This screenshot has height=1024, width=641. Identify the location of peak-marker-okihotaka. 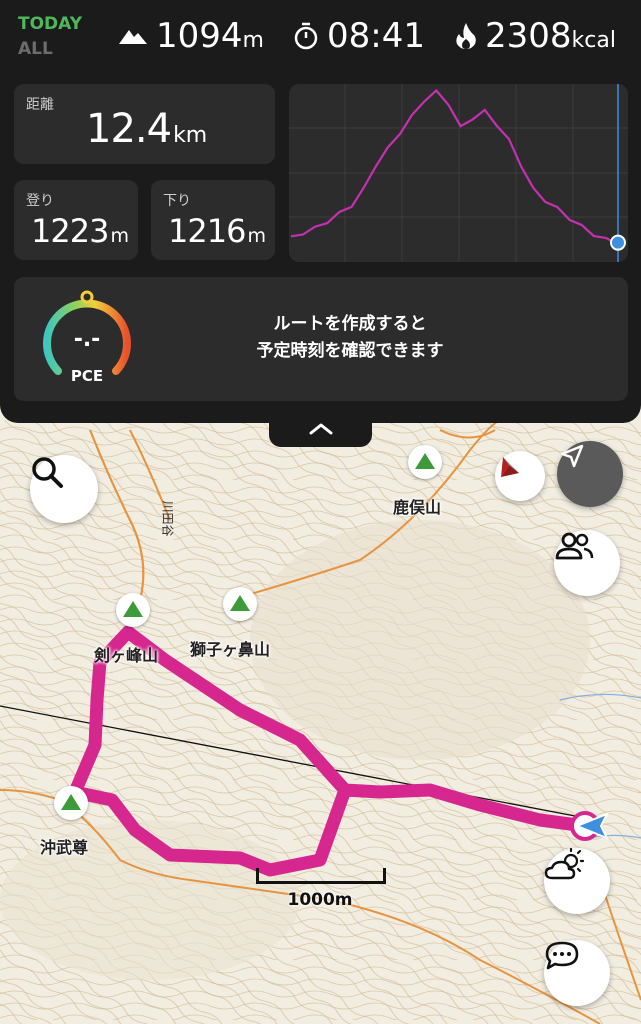
(71, 803).